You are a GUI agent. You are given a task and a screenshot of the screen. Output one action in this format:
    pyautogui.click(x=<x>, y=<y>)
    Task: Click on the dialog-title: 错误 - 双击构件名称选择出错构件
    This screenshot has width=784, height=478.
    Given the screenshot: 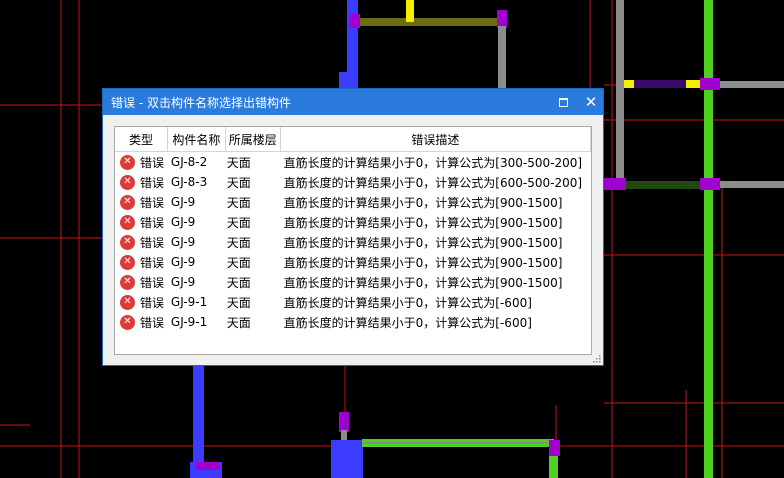 What is the action you would take?
    pyautogui.click(x=201, y=102)
    